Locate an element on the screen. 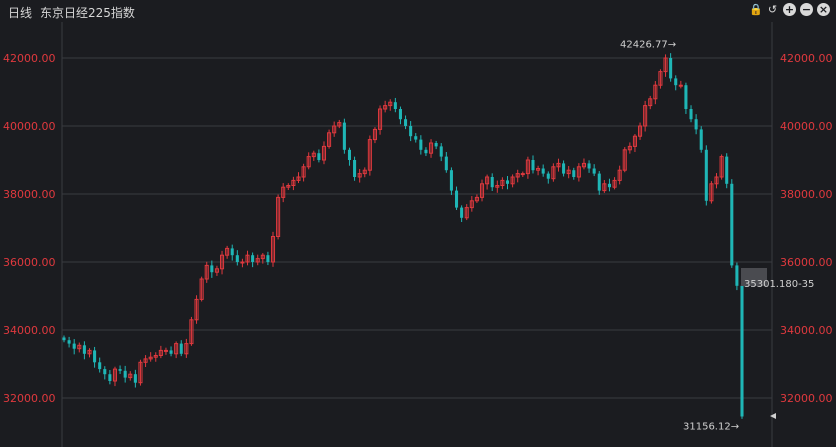  lock-icon: 🔒 is located at coordinates (756, 9).